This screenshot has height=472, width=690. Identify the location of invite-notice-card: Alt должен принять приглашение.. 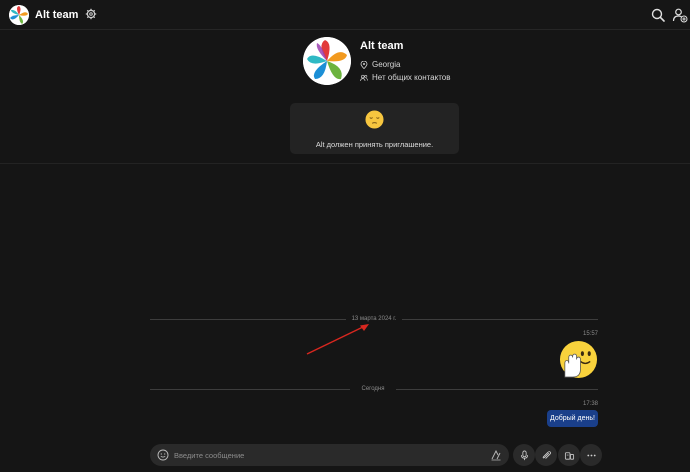
(374, 128).